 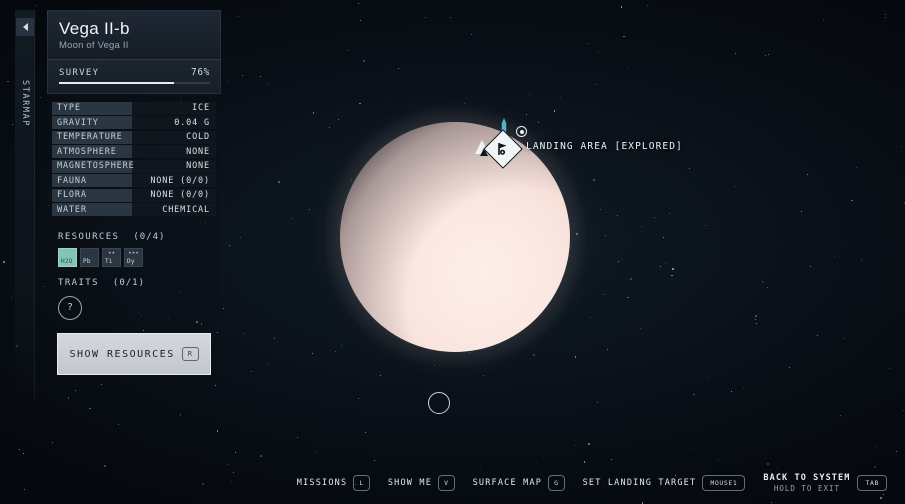 I want to click on resources-heading: RESOURCES (0/4), so click(x=134, y=237).